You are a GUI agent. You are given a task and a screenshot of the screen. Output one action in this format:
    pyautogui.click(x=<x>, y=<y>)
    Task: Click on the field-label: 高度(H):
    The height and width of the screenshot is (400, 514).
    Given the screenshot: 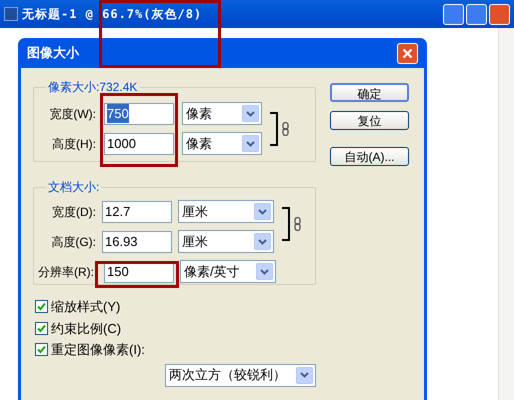 What is the action you would take?
    pyautogui.click(x=73, y=144)
    